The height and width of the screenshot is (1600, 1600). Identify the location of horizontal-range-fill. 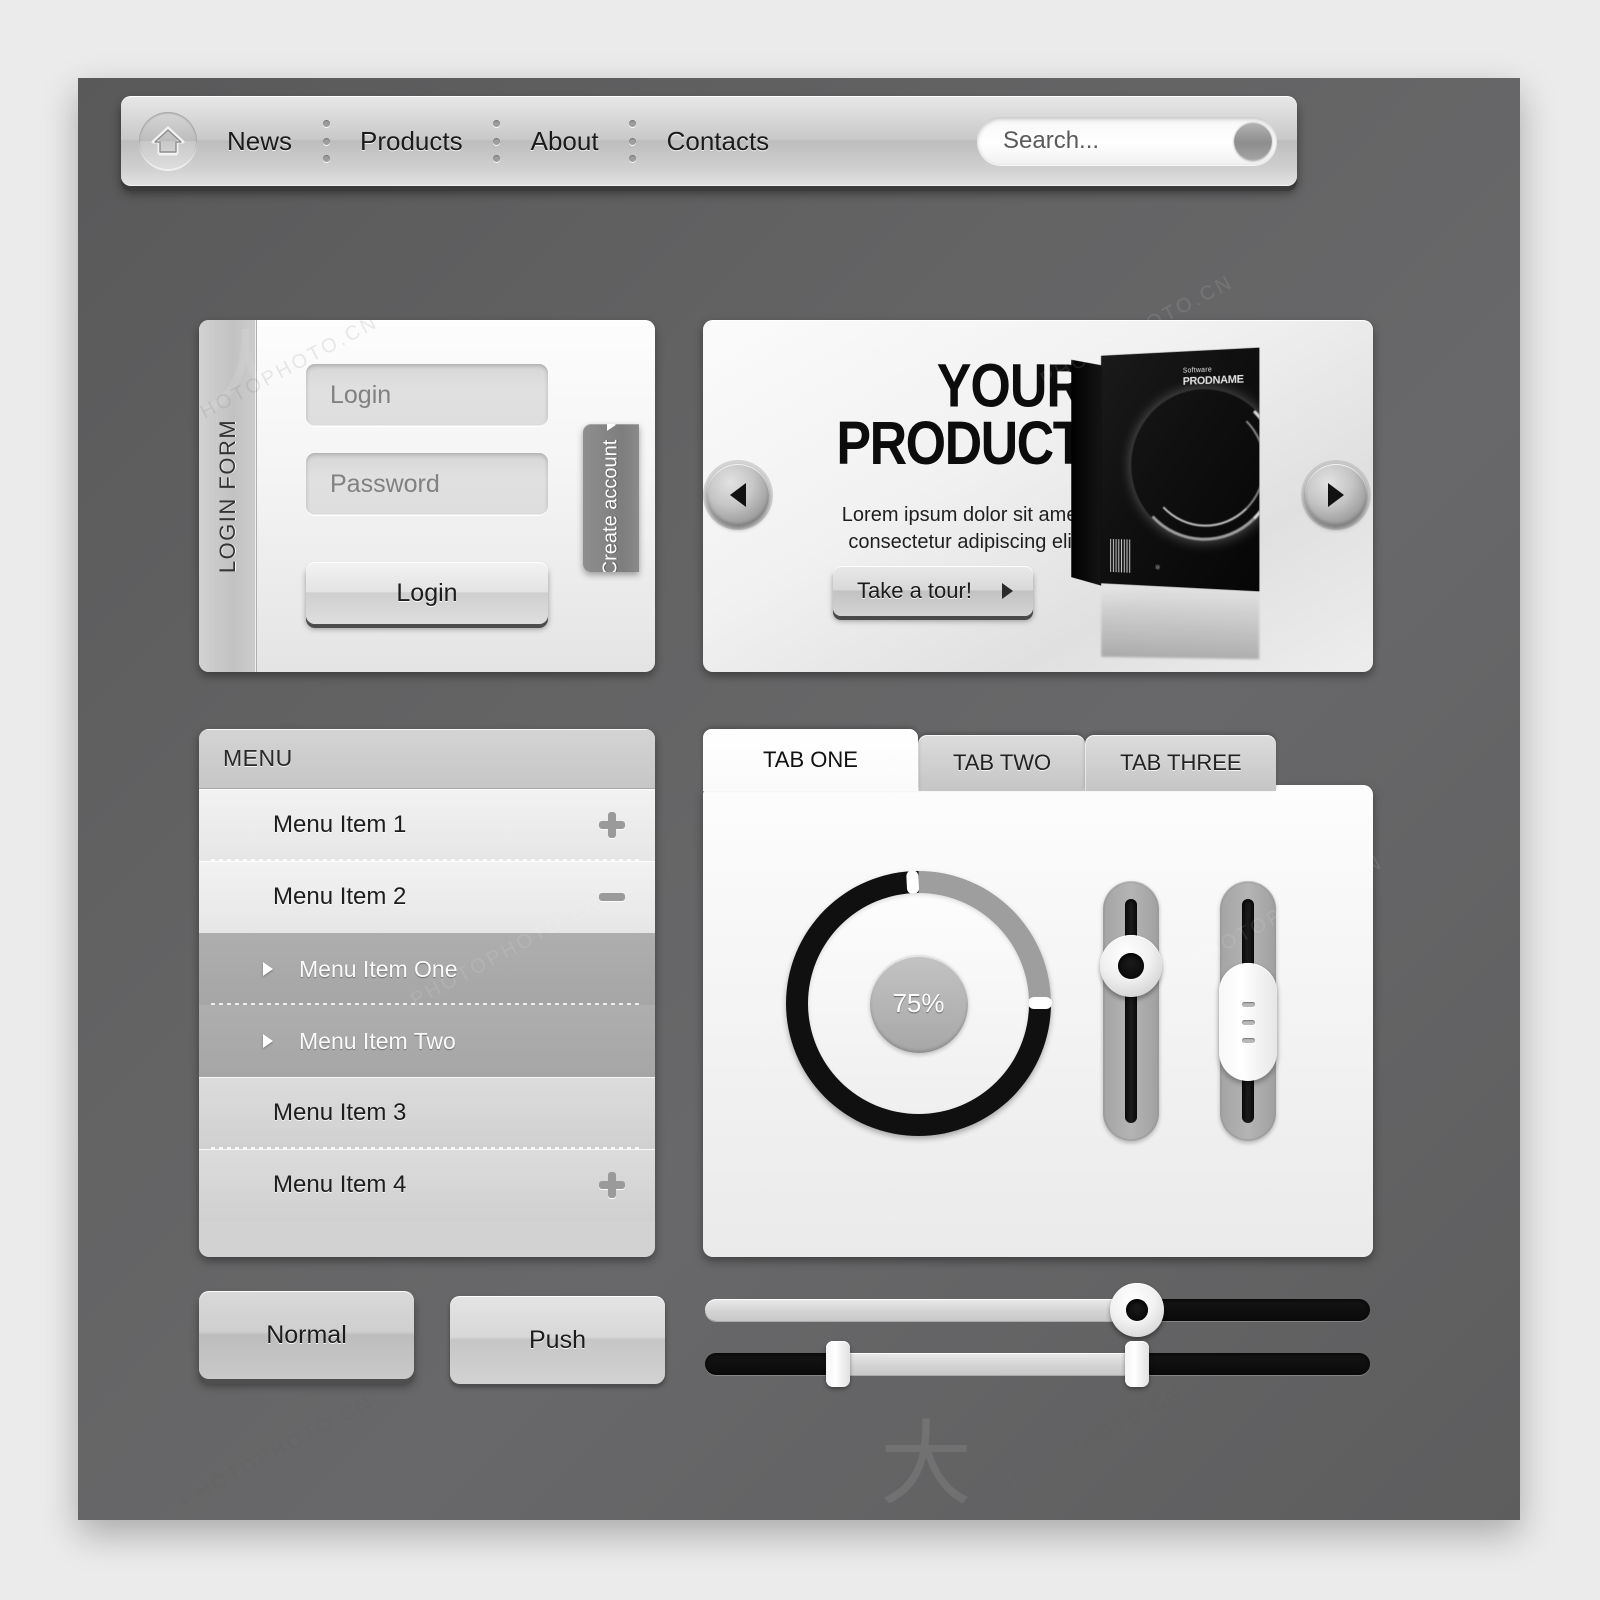
(988, 1364).